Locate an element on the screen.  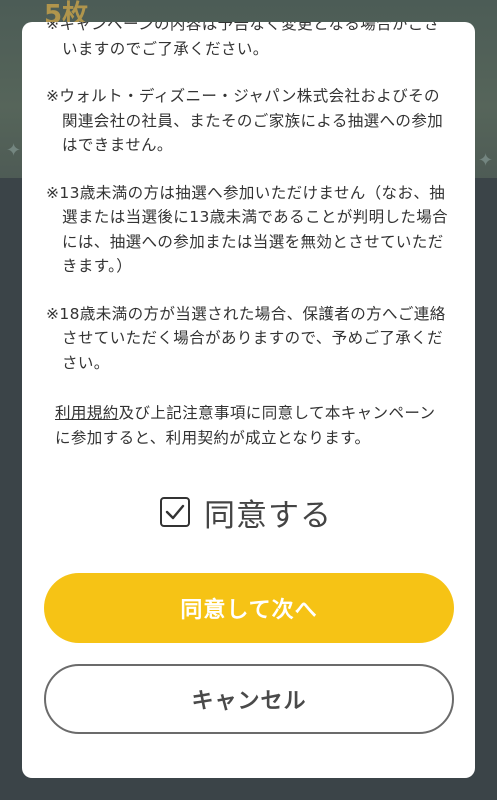
agree-checkbox-row: 同意する is located at coordinates (246, 513).